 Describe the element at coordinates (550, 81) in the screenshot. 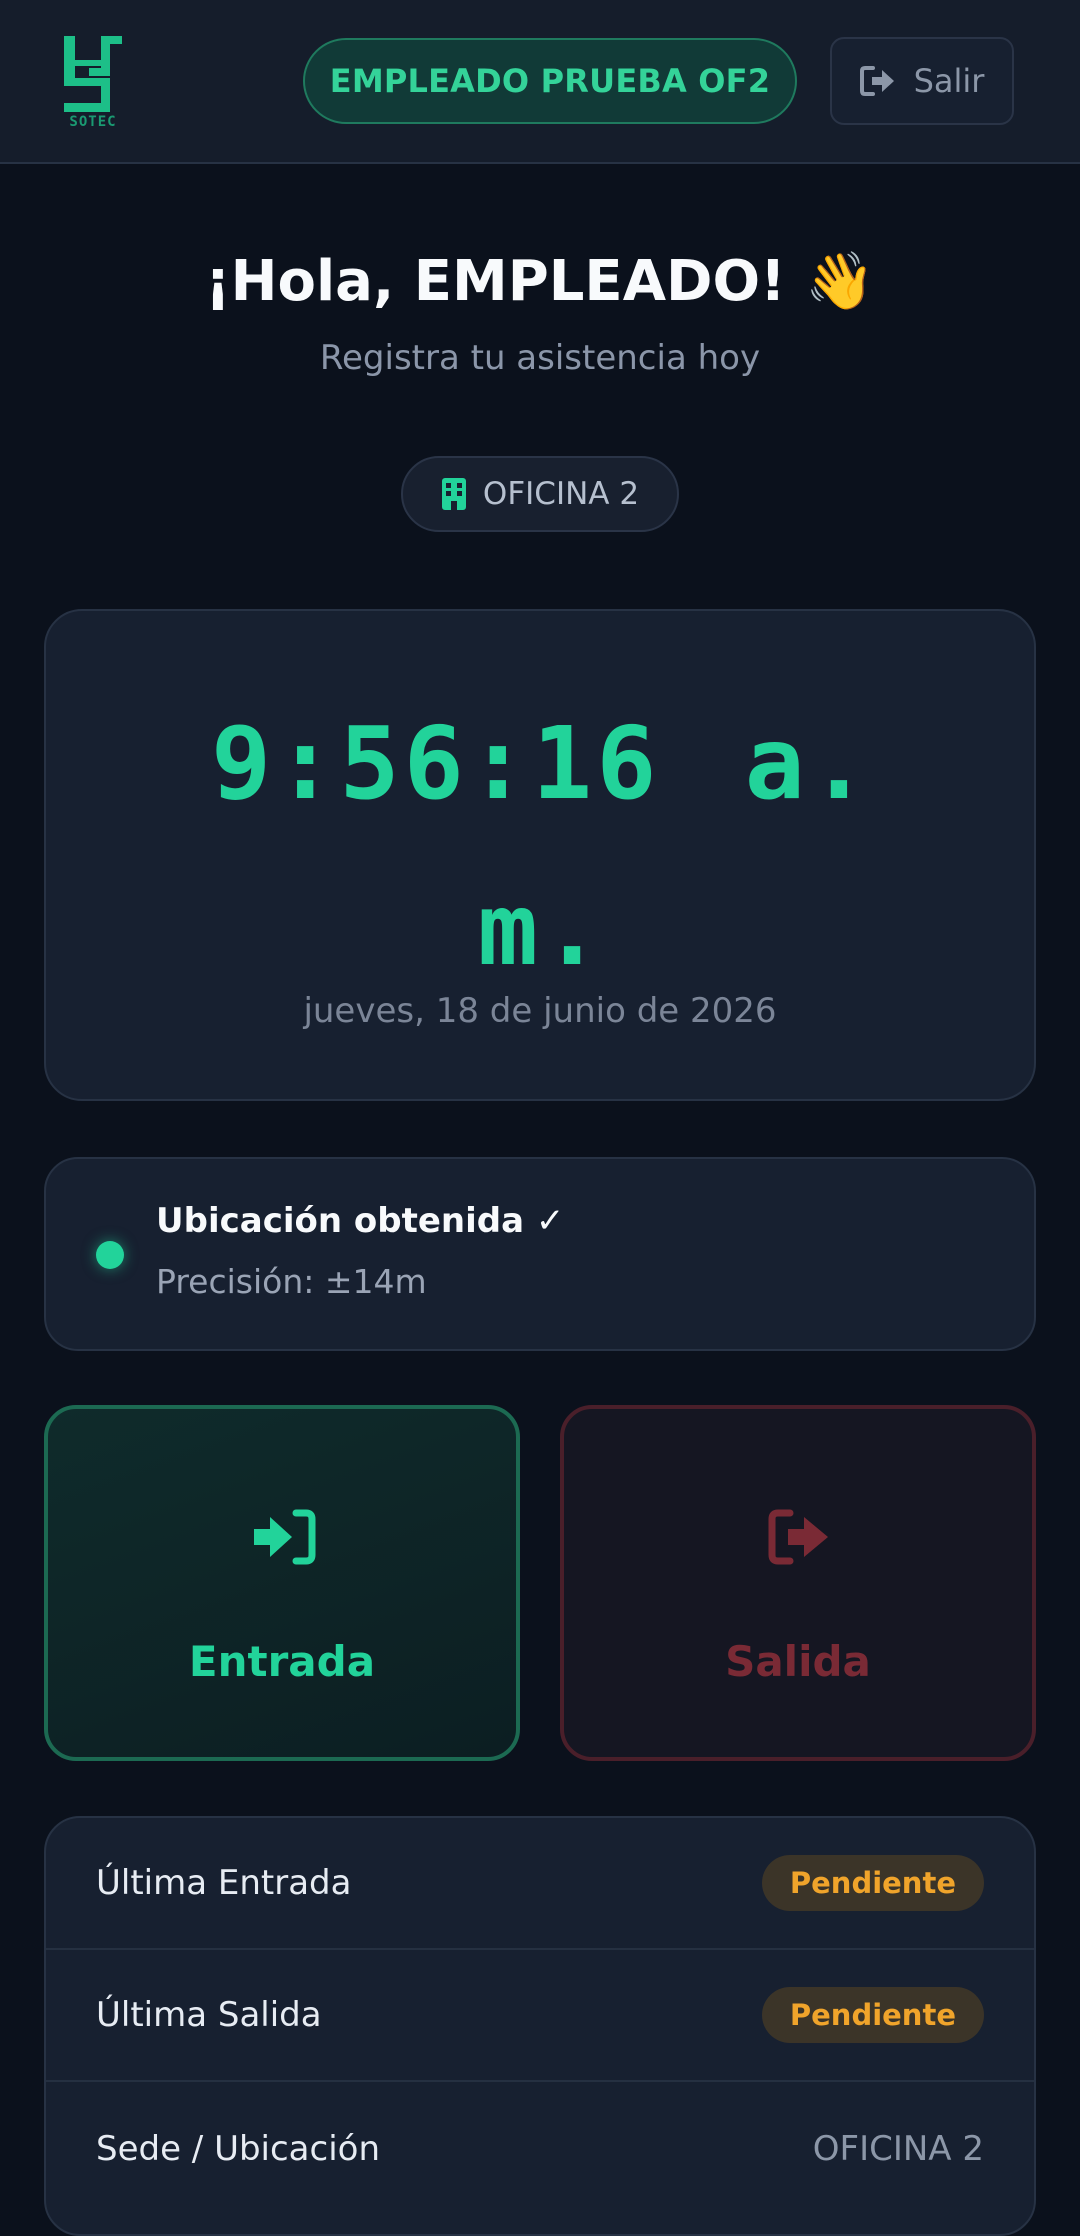

I see `user-name-badge: EMPLEADO PRUEBA OF2` at that location.